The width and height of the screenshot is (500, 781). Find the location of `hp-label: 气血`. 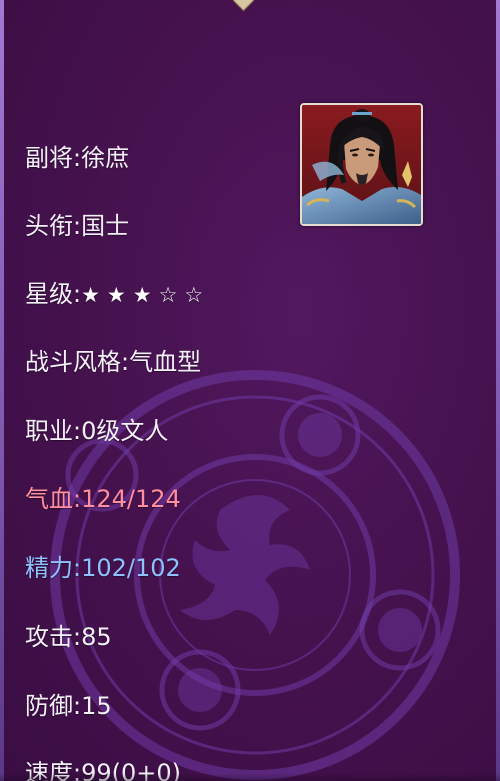

hp-label: 气血 is located at coordinates (49, 499).